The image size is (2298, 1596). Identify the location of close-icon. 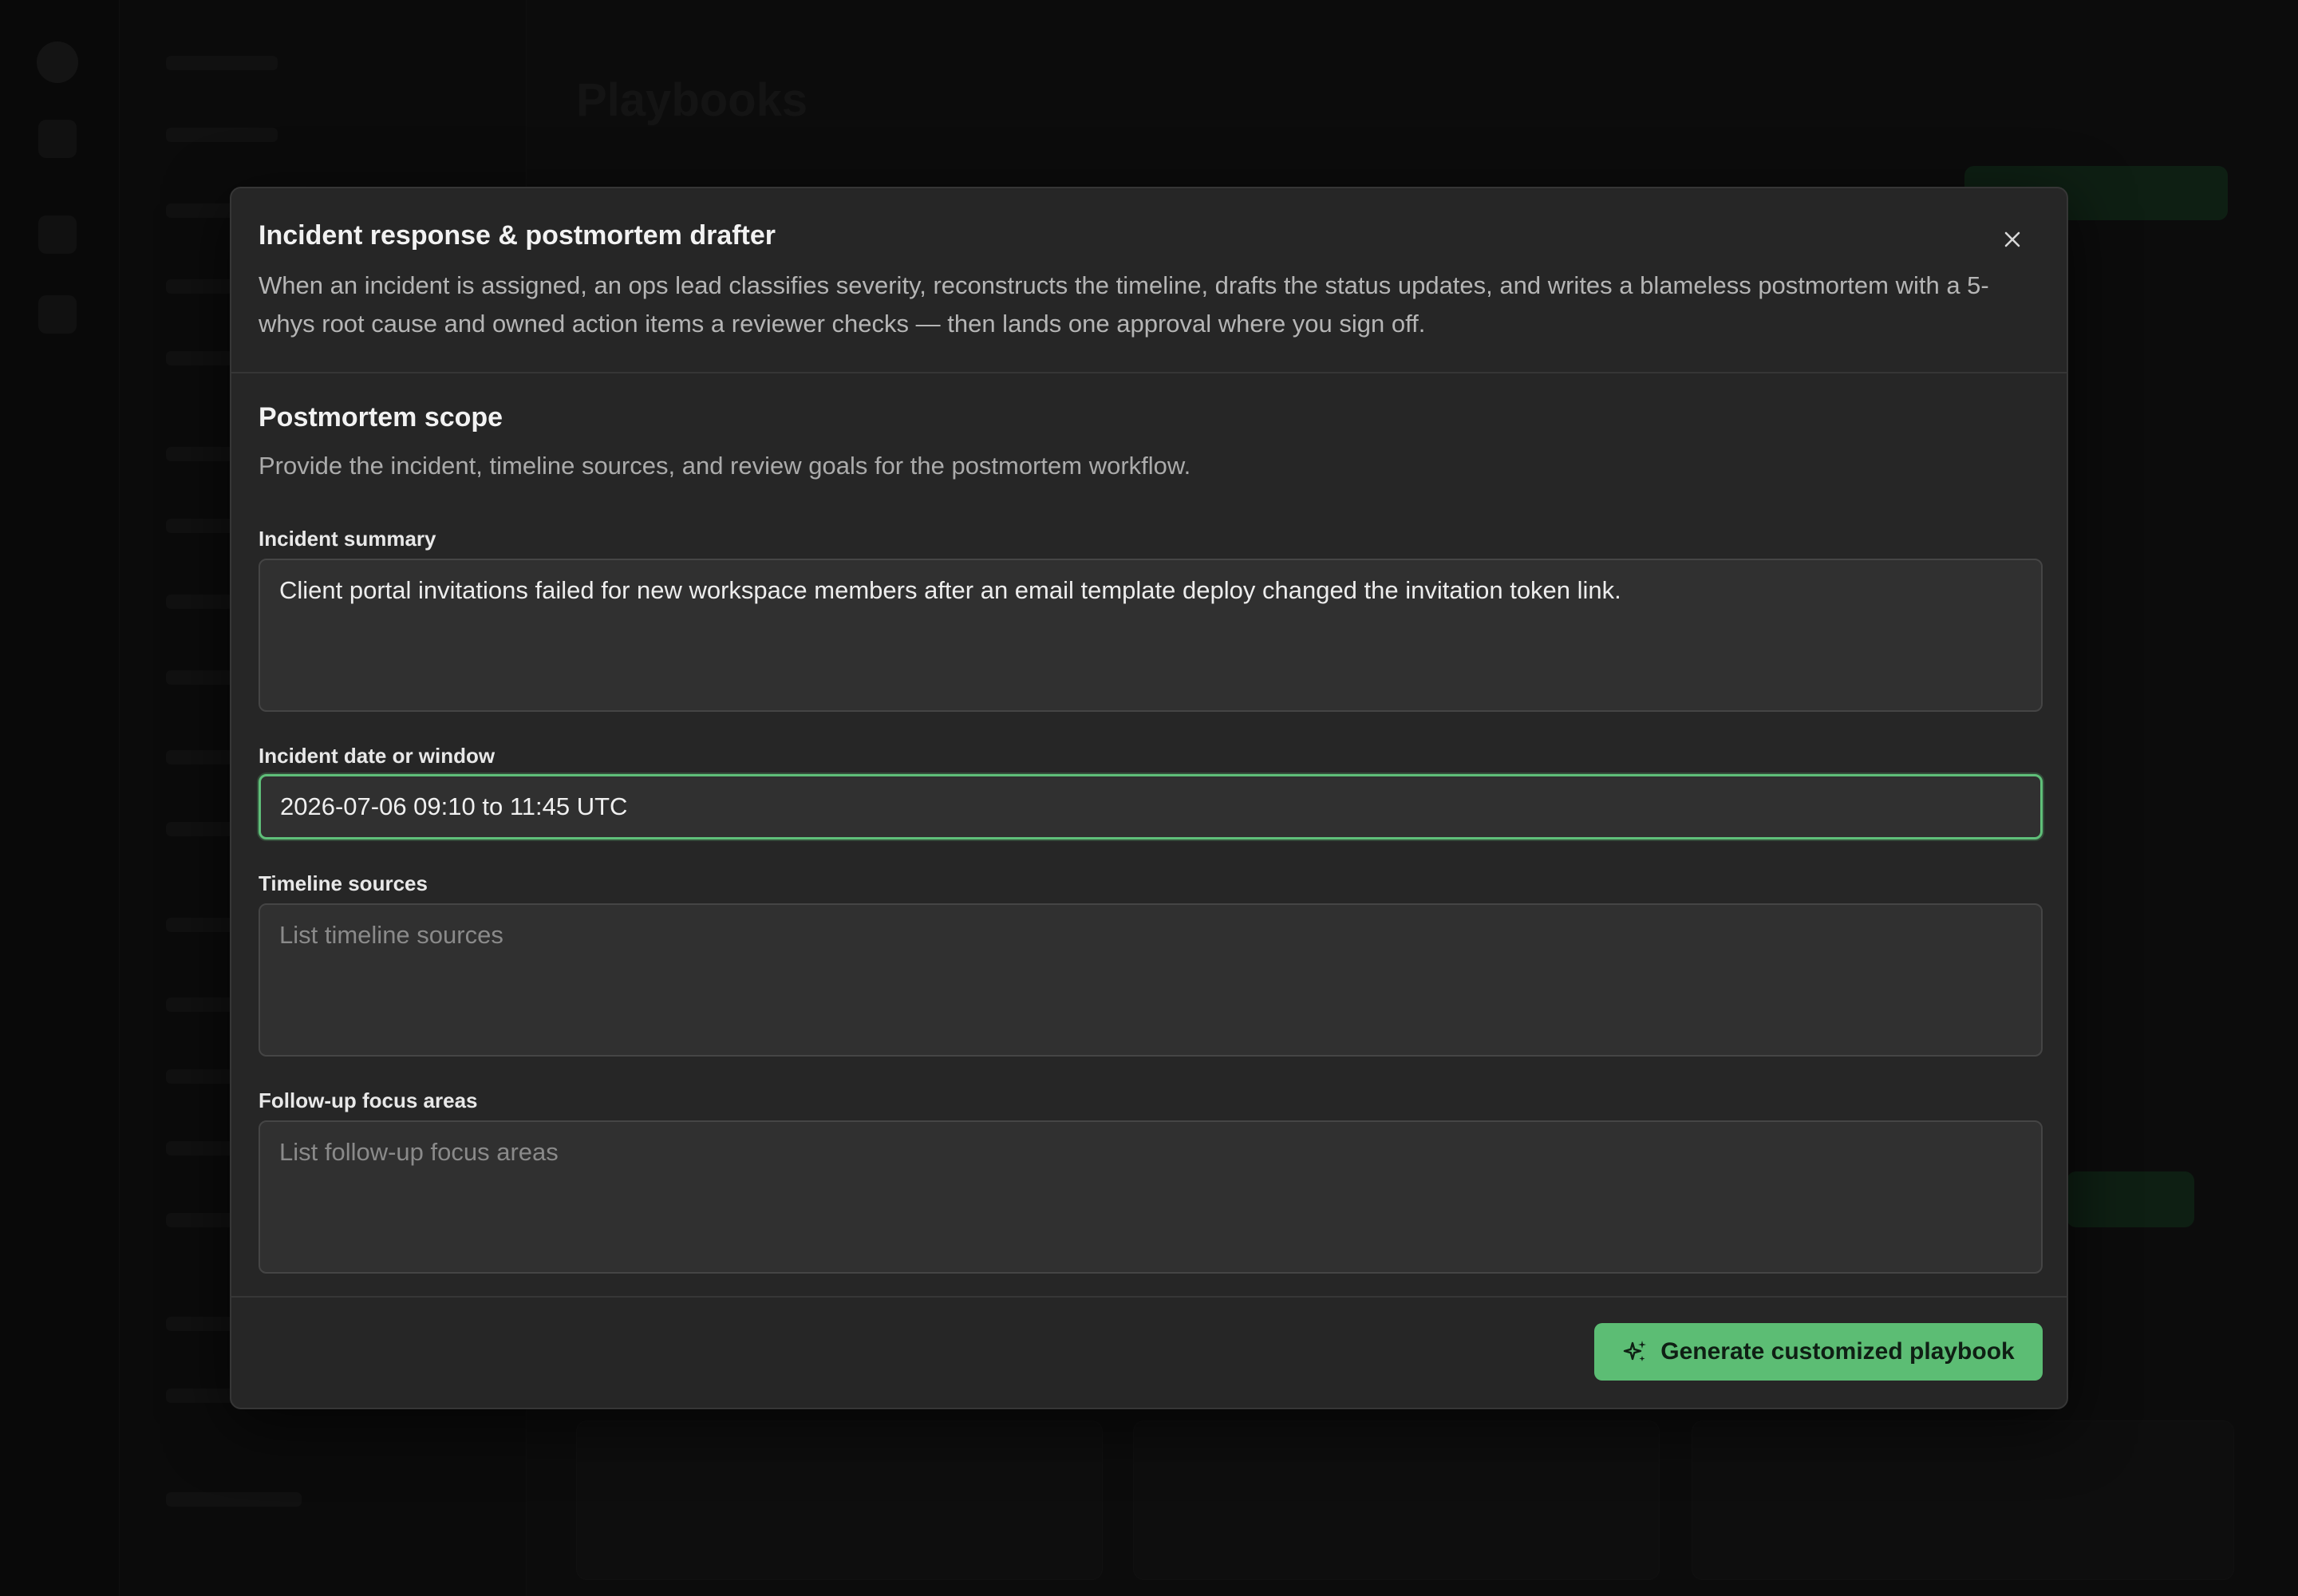
(2012, 239).